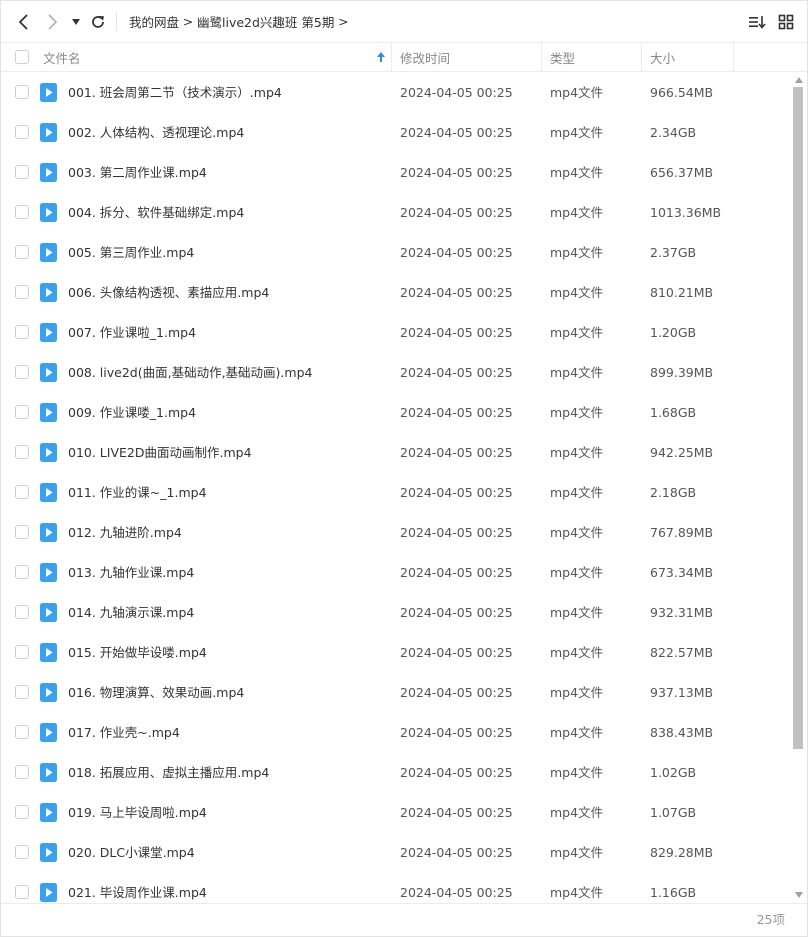  What do you see at coordinates (798, 418) in the screenshot?
I see `scrollbar-thumb` at bounding box center [798, 418].